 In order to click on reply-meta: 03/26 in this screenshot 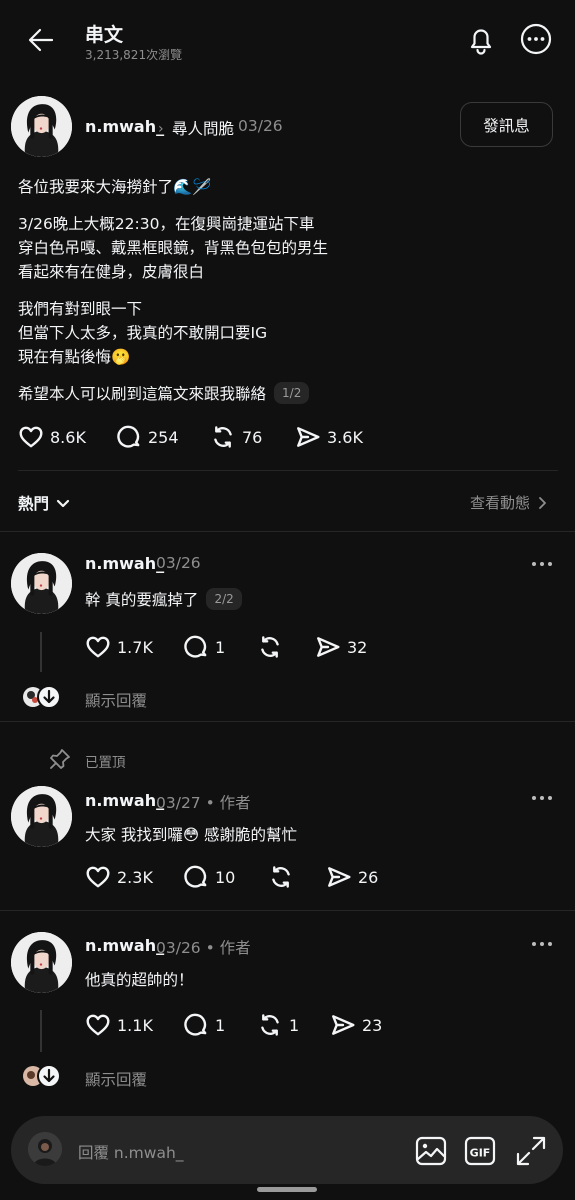, I will do `click(178, 563)`.